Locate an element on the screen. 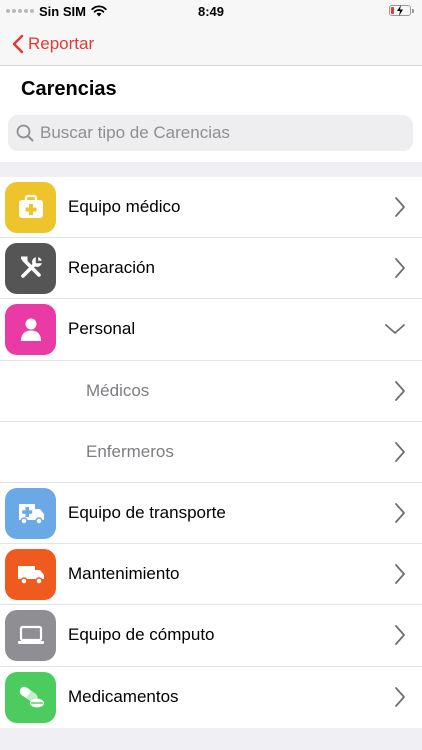 The height and width of the screenshot is (750, 422). medical-kit-icon is located at coordinates (30, 207).